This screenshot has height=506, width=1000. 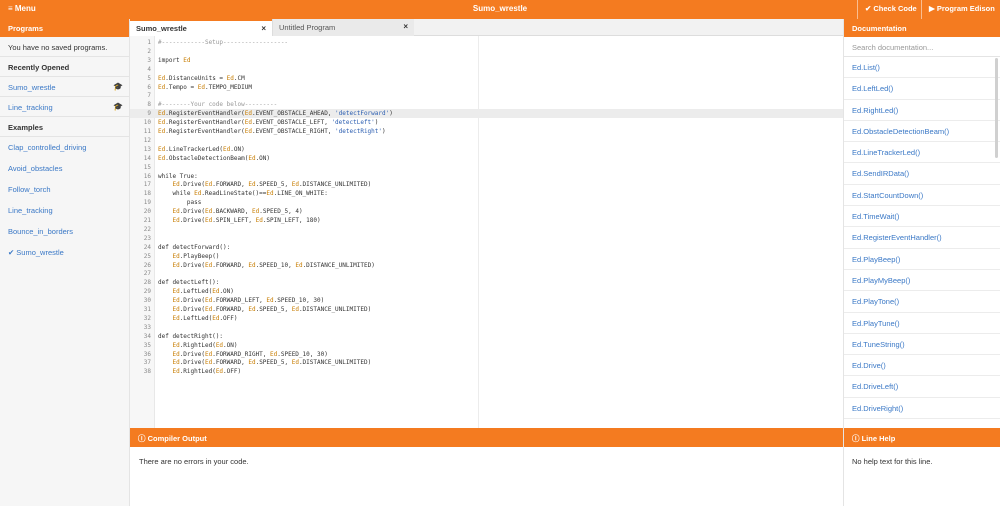 What do you see at coordinates (922, 153) in the screenshot?
I see `doc-item: Ed.LineTrackerLed()` at bounding box center [922, 153].